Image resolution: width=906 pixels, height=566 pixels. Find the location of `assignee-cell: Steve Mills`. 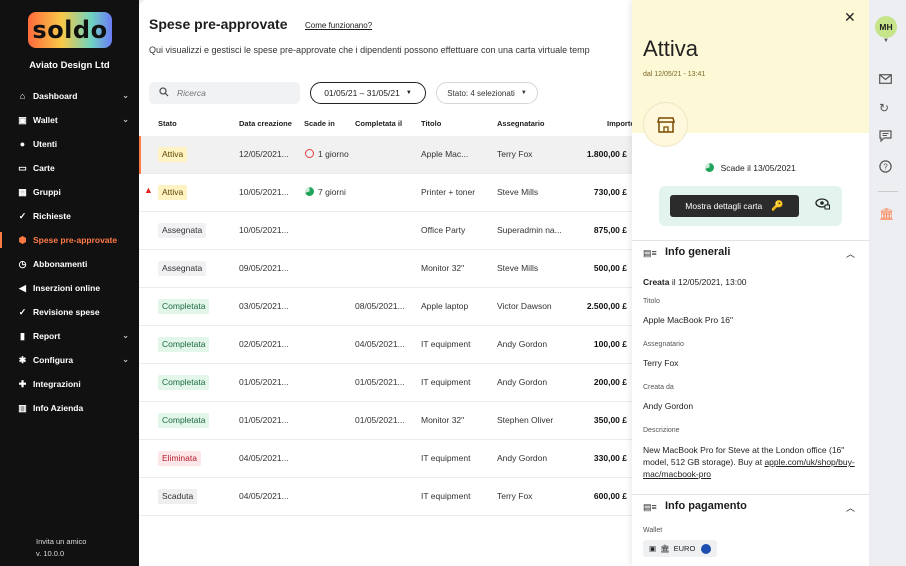

assignee-cell: Steve Mills is located at coordinates (518, 268).